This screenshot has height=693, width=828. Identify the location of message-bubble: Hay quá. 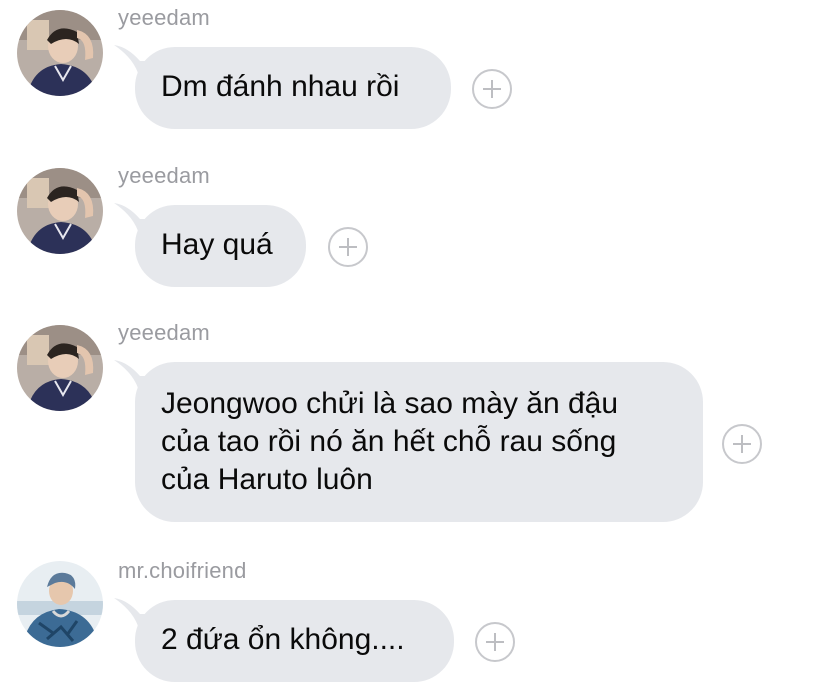
(220, 246).